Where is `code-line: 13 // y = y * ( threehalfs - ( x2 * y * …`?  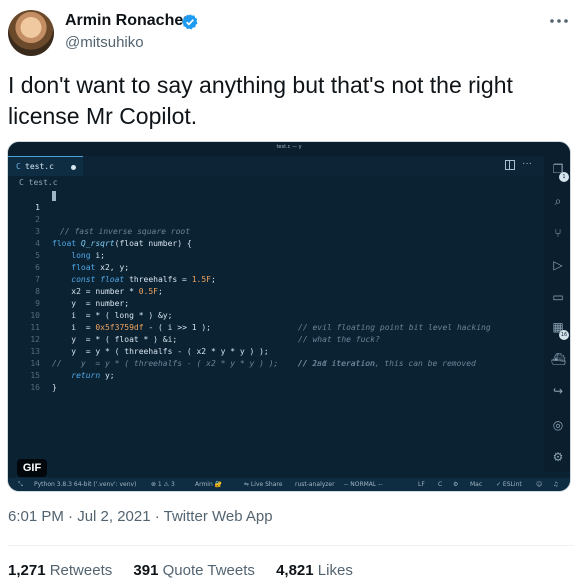 code-line: 13 // y = y * ( threehalfs - ( x2 * y * … is located at coordinates (273, 351).